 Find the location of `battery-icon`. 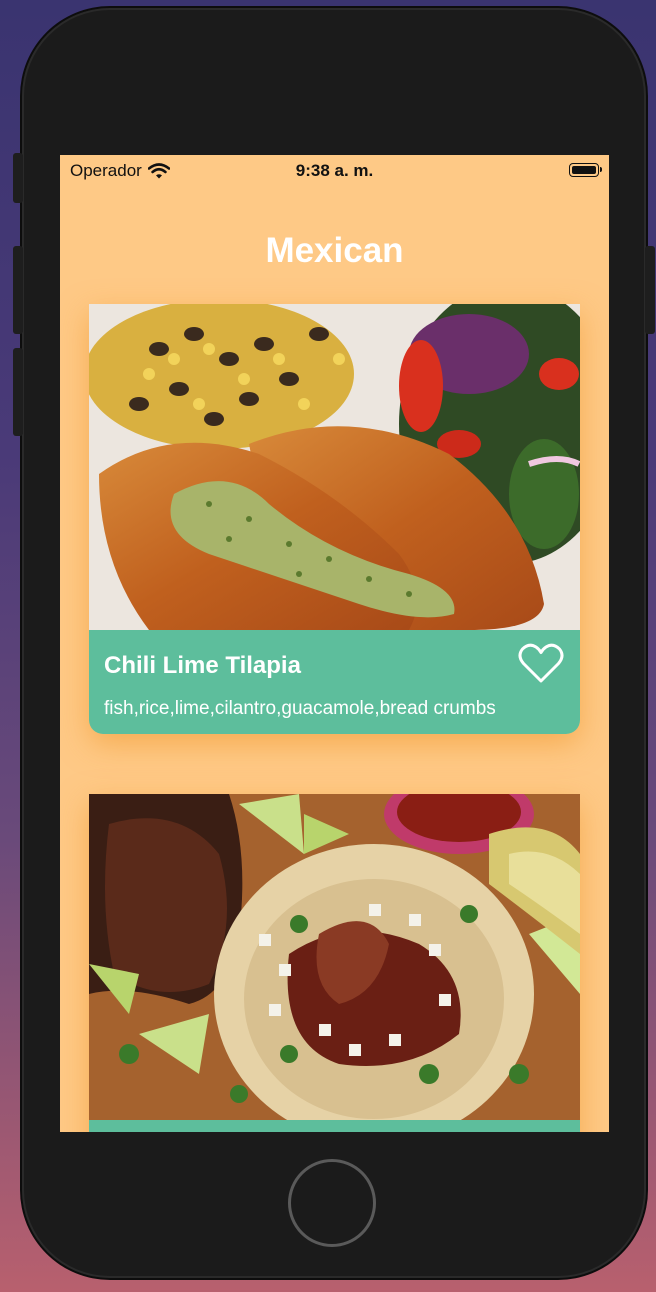

battery-icon is located at coordinates (585, 170).